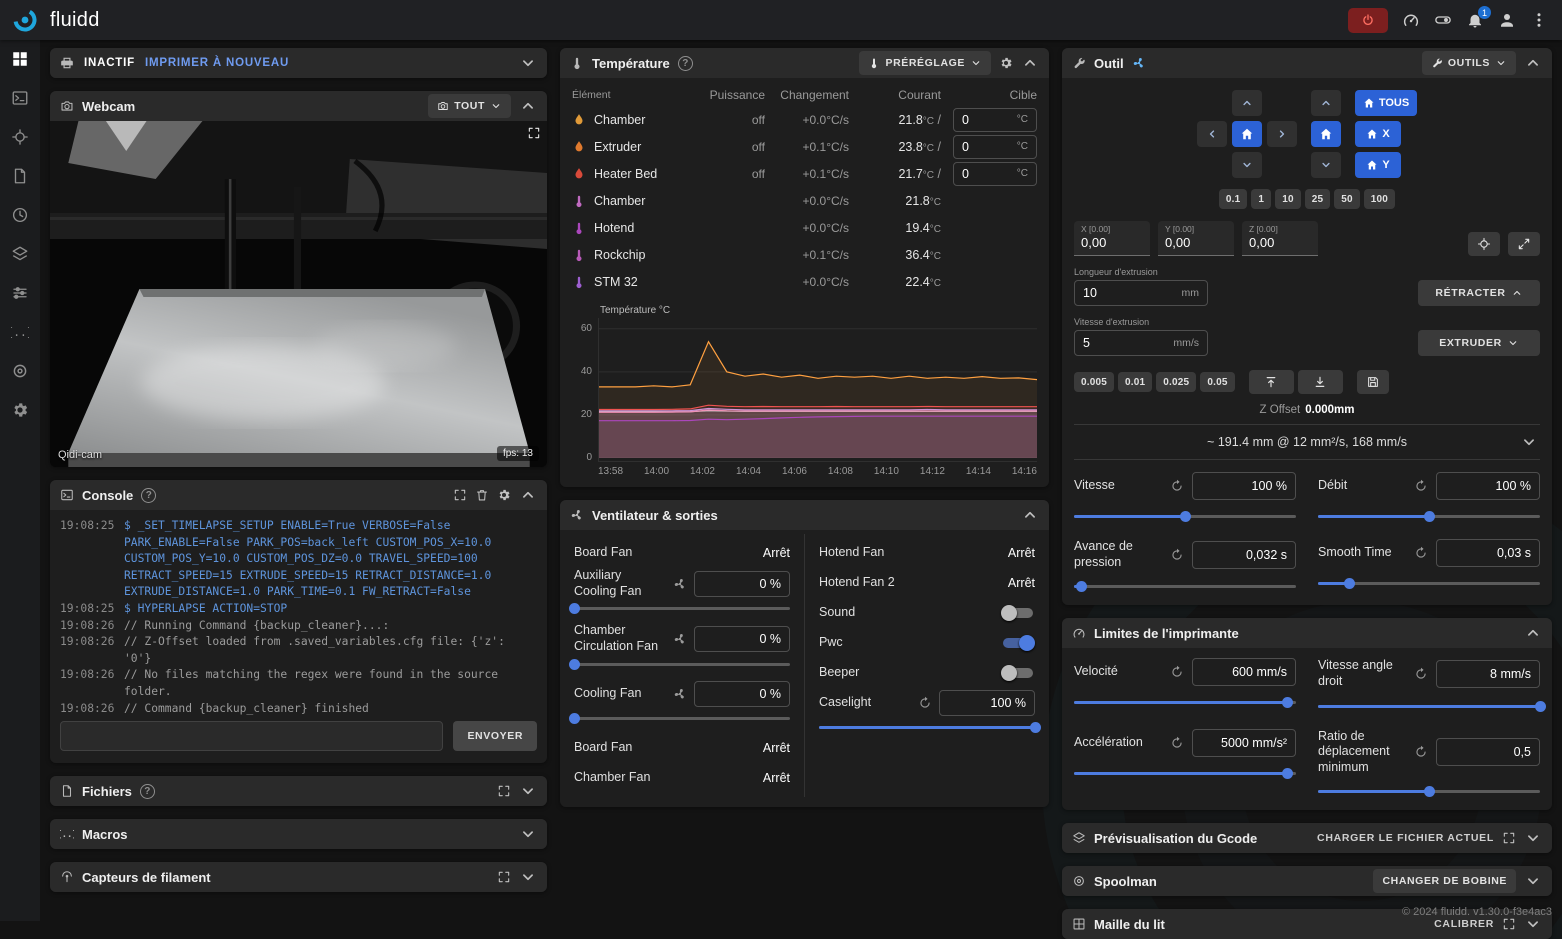 The width and height of the screenshot is (1562, 939). Describe the element at coordinates (1006, 63) in the screenshot. I see `temperature-settings-icon` at that location.